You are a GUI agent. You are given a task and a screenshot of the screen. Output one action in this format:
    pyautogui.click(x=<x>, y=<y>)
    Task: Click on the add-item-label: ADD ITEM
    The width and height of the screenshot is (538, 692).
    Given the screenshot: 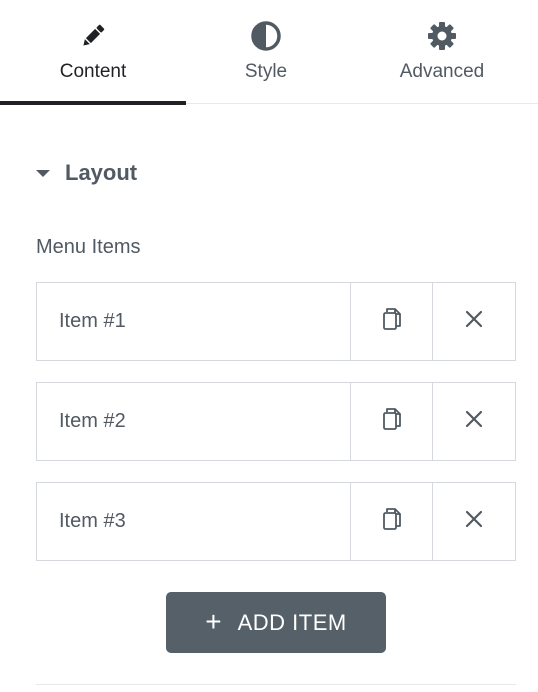 What is the action you would take?
    pyautogui.click(x=292, y=622)
    